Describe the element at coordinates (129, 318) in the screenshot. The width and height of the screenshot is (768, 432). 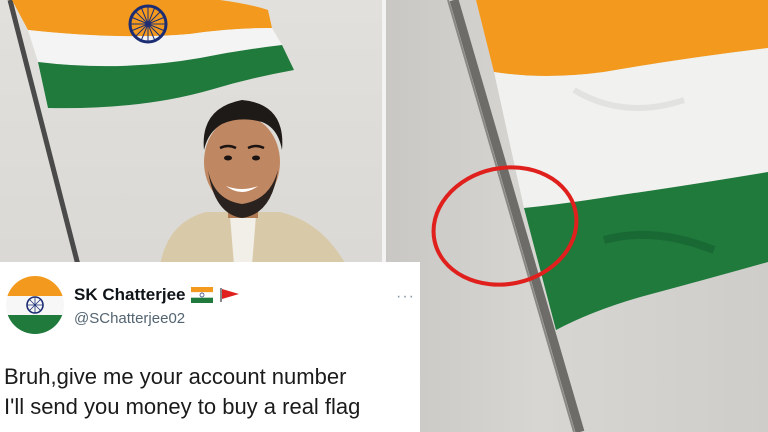
I see `user-handle: @SChatterjee02` at that location.